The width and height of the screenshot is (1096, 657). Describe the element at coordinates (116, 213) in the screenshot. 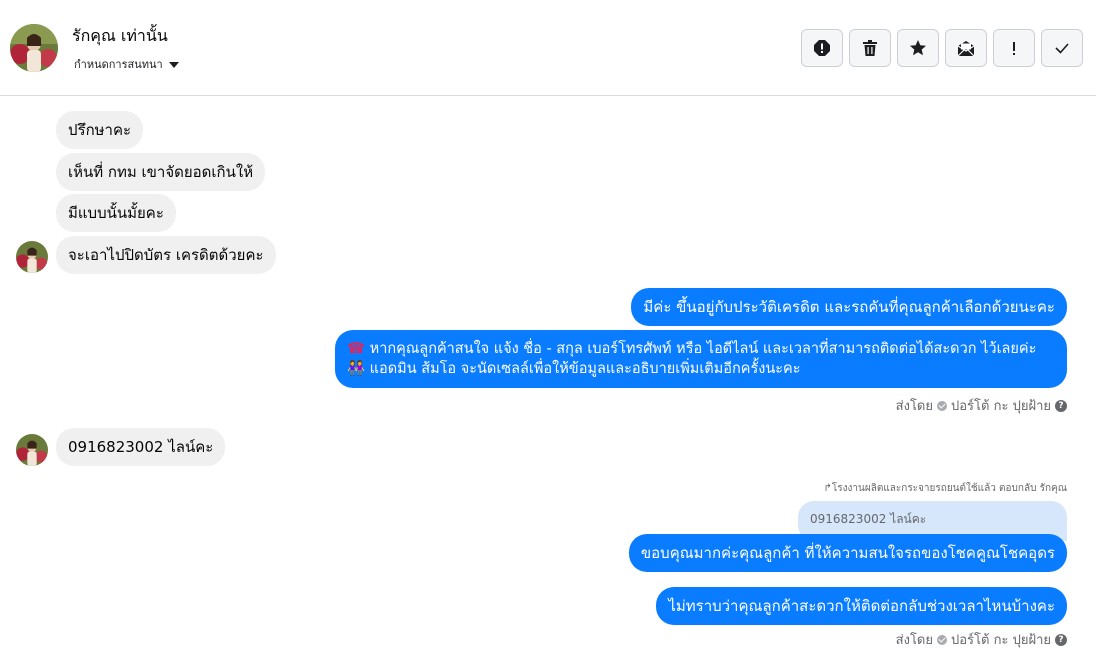

I see `message-incoming: มีแบบนั้นมั้ยคะ` at that location.